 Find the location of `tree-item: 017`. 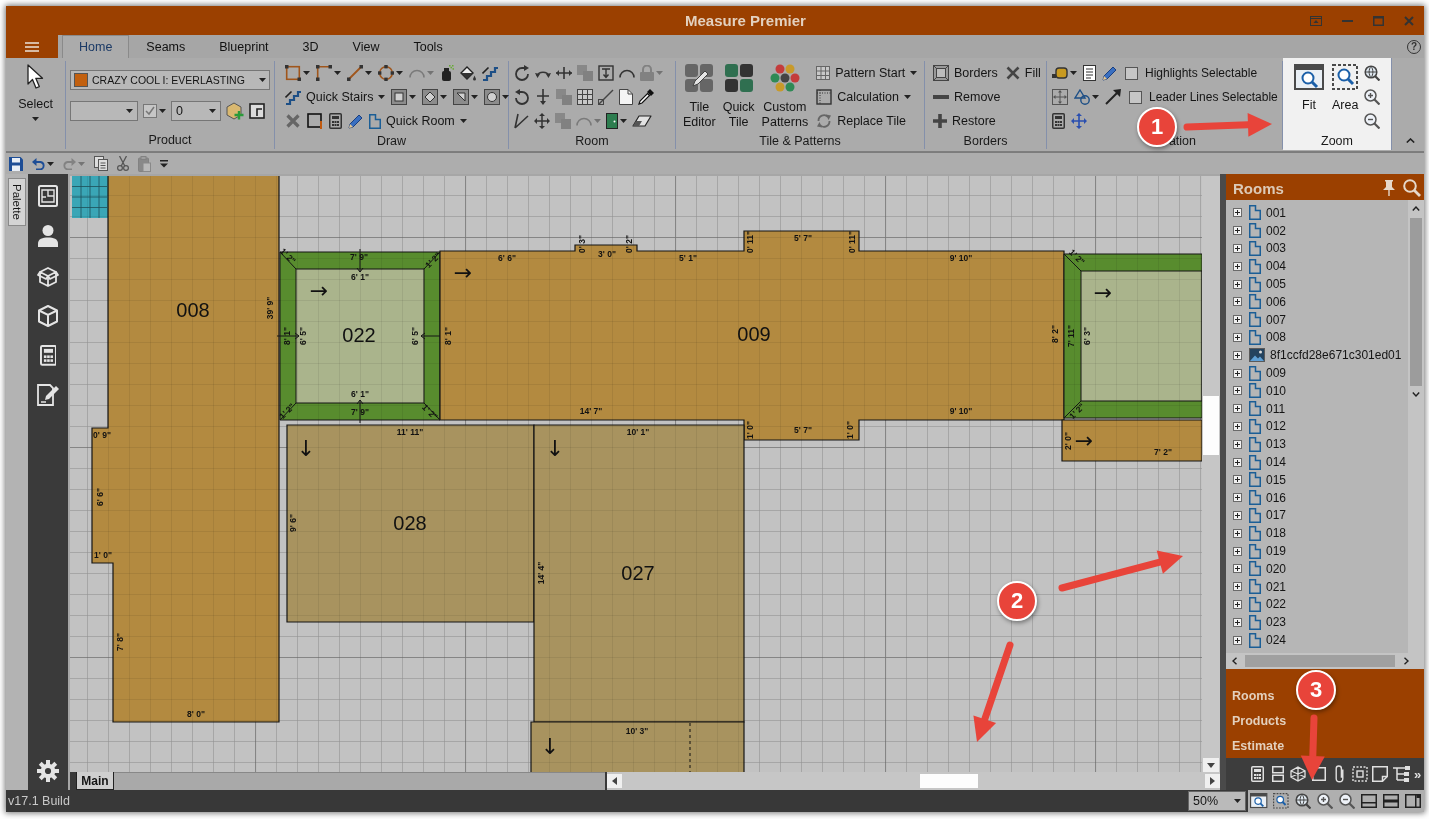

tree-item: 017 is located at coordinates (1320, 515).